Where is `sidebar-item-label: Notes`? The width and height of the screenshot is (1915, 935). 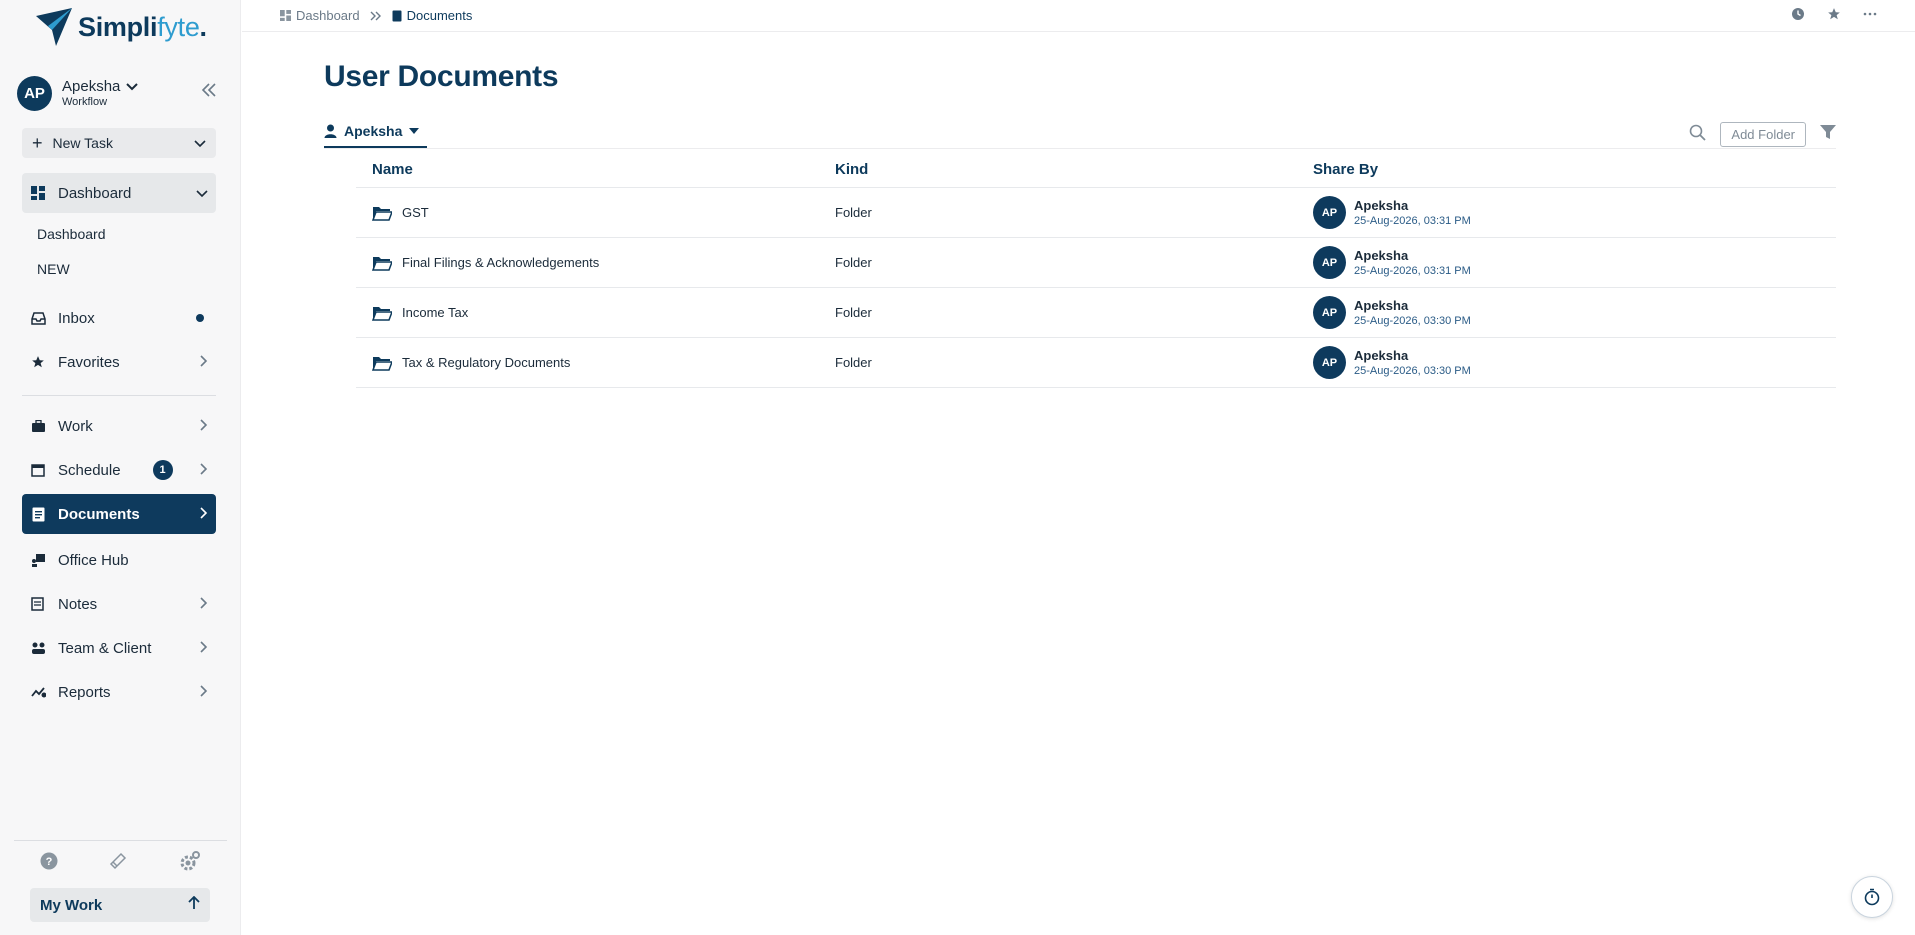
sidebar-item-label: Notes is located at coordinates (78, 604).